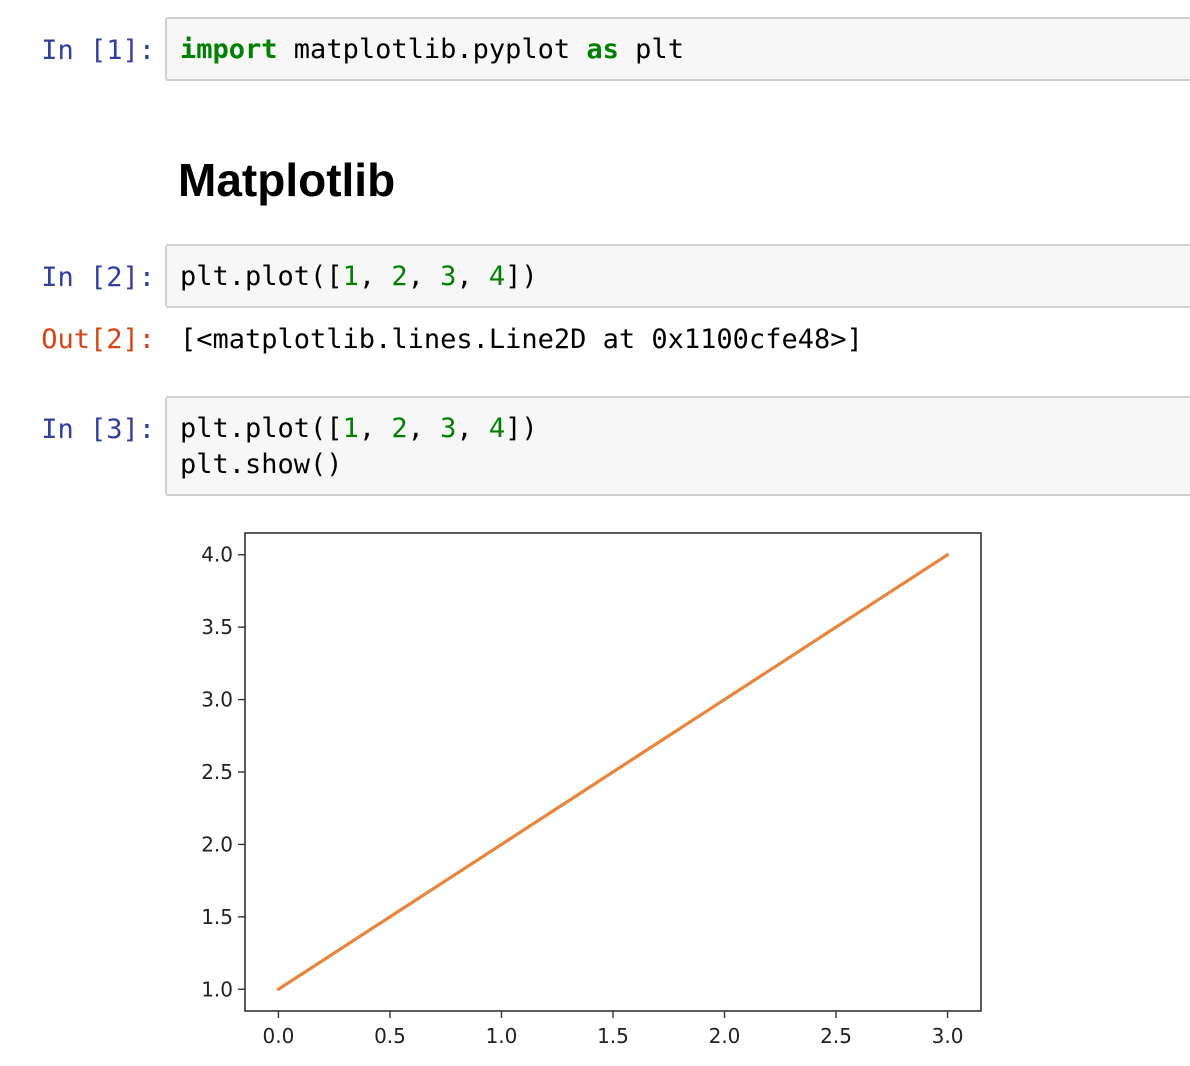 The width and height of the screenshot is (1190, 1066). What do you see at coordinates (98, 339) in the screenshot?
I see `cell-2-output-prompt: Out[2]:` at bounding box center [98, 339].